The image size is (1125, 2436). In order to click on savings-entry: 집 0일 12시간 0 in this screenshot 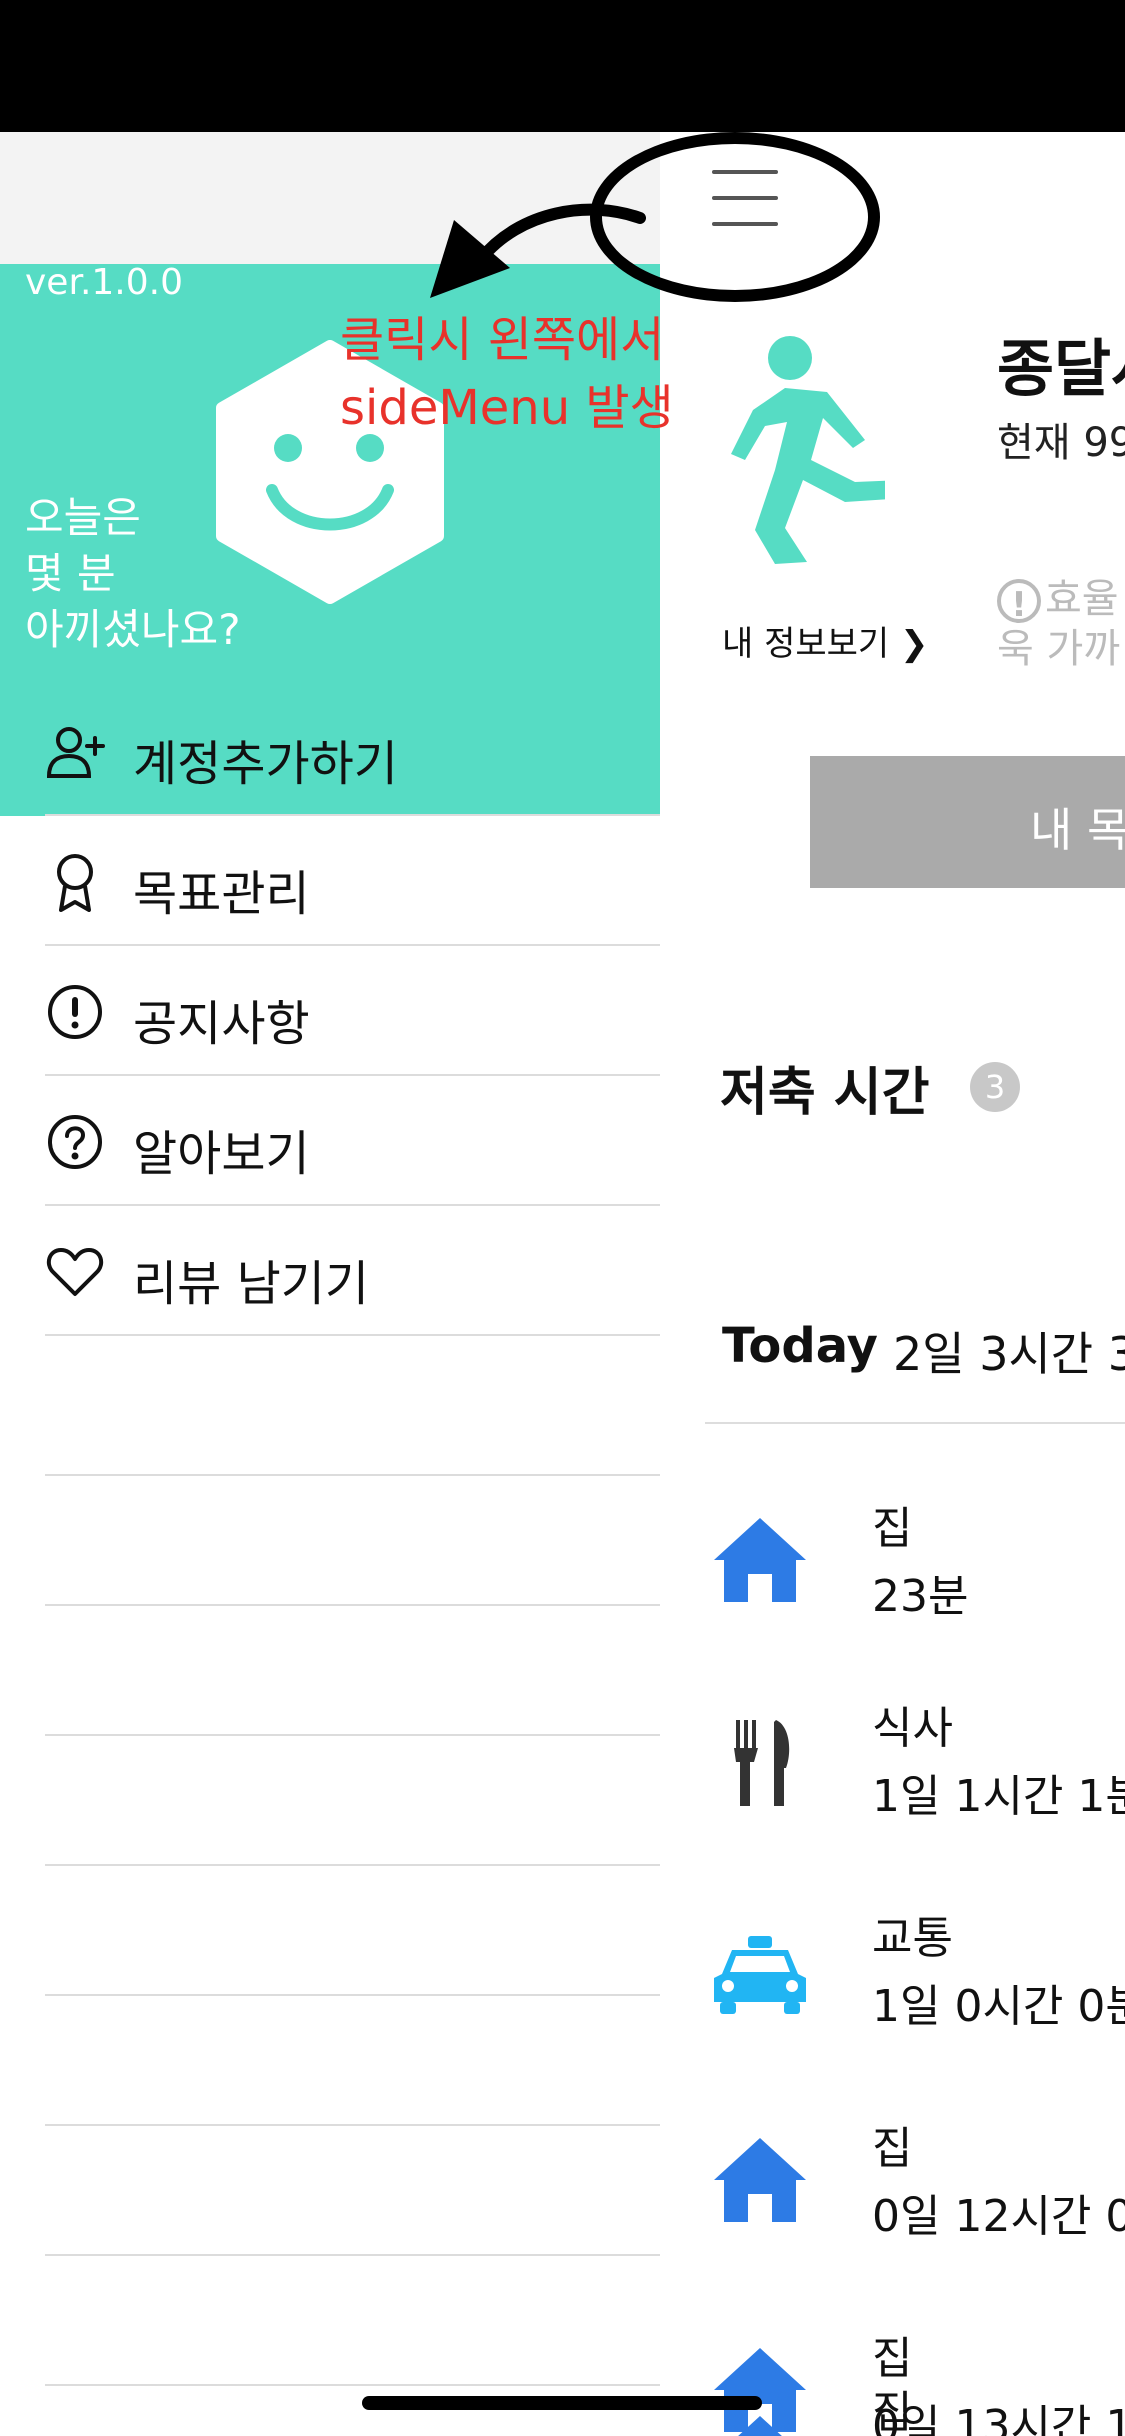, I will do `click(892, 2212)`.